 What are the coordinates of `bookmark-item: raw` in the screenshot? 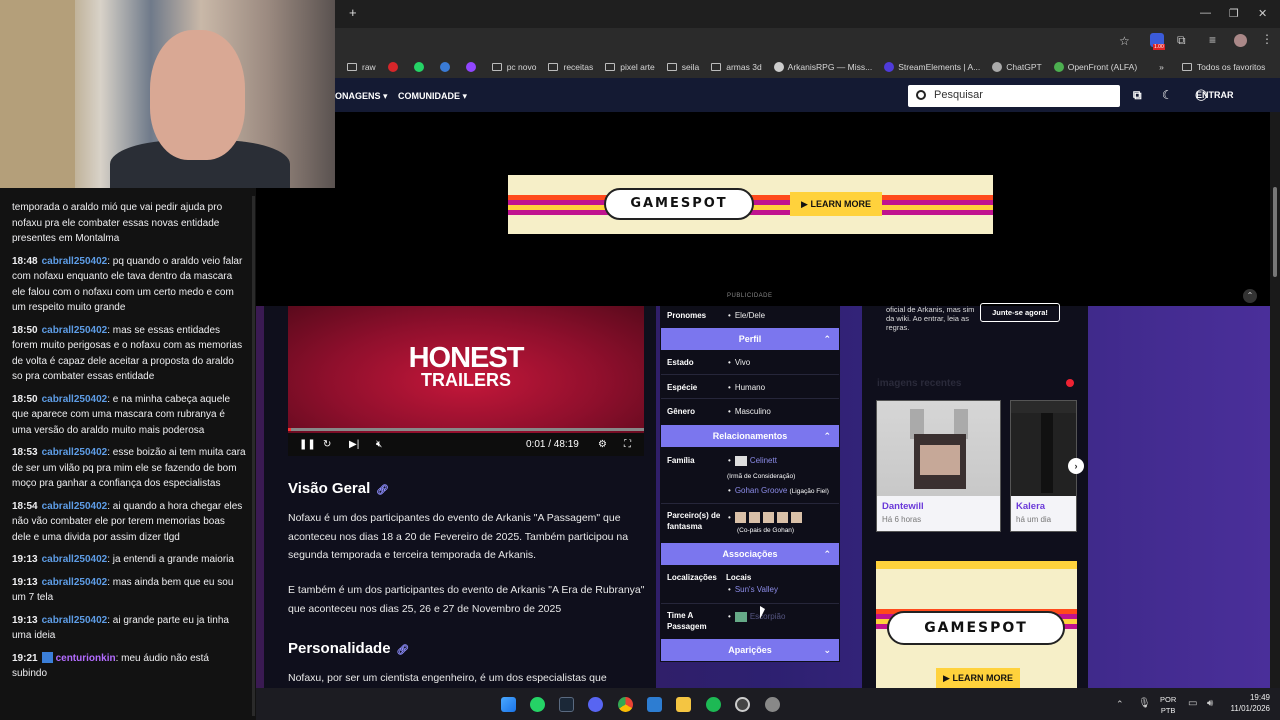 It's located at (361, 67).